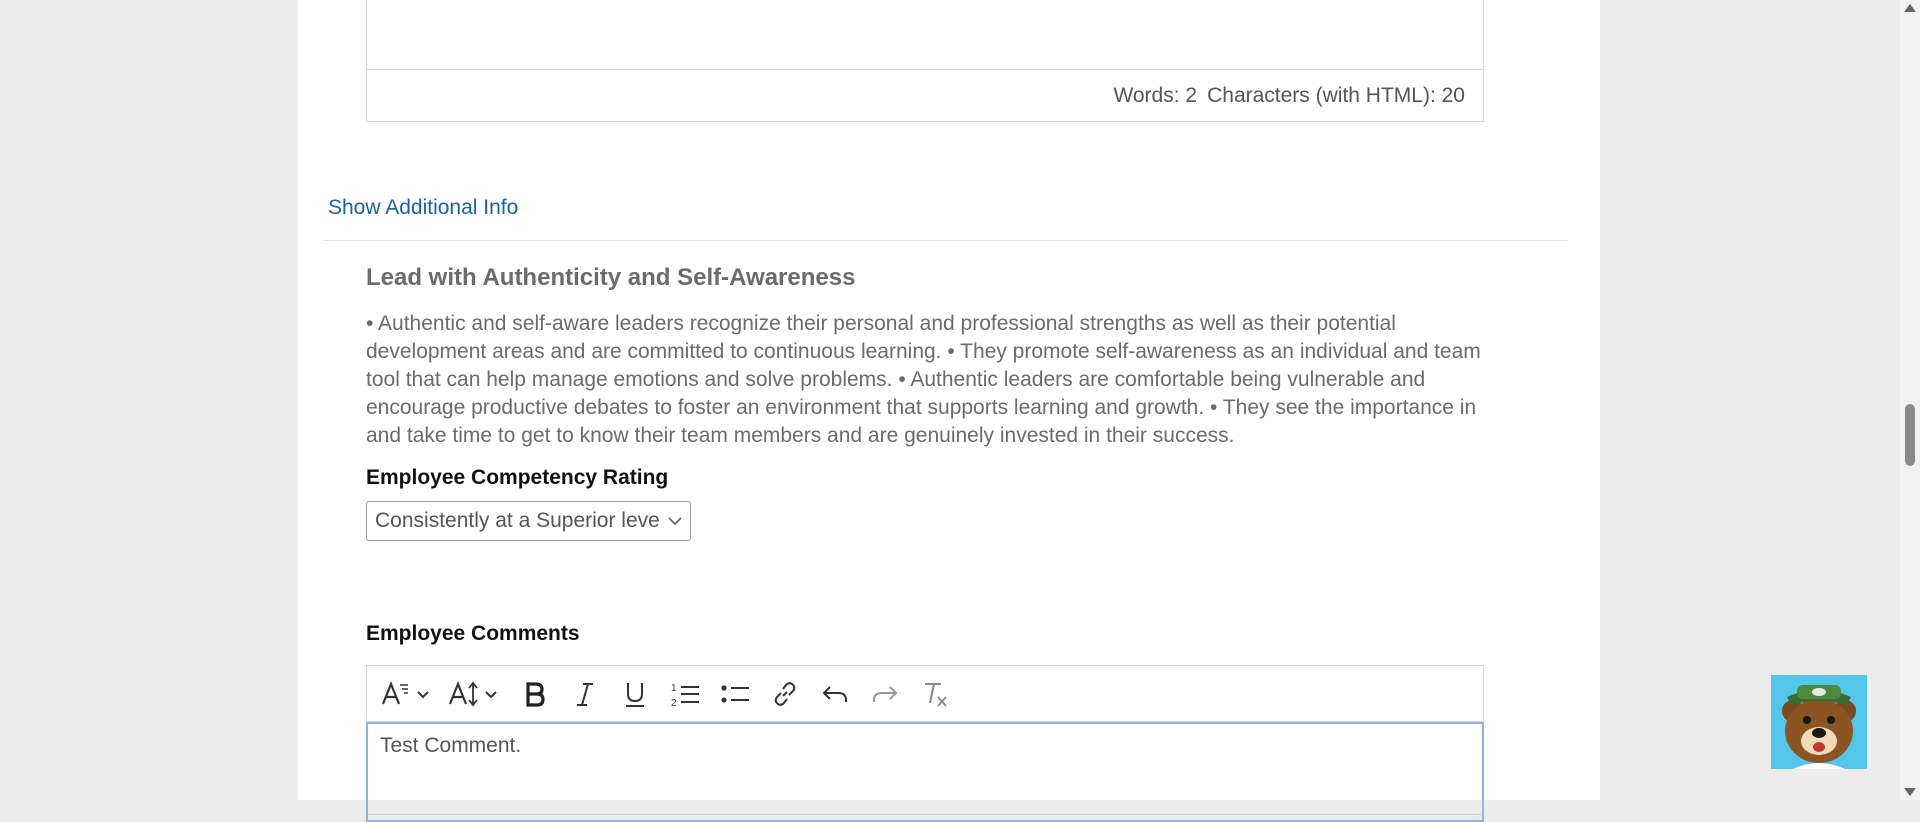 The image size is (1920, 822). I want to click on font-family-icon, so click(408, 694).